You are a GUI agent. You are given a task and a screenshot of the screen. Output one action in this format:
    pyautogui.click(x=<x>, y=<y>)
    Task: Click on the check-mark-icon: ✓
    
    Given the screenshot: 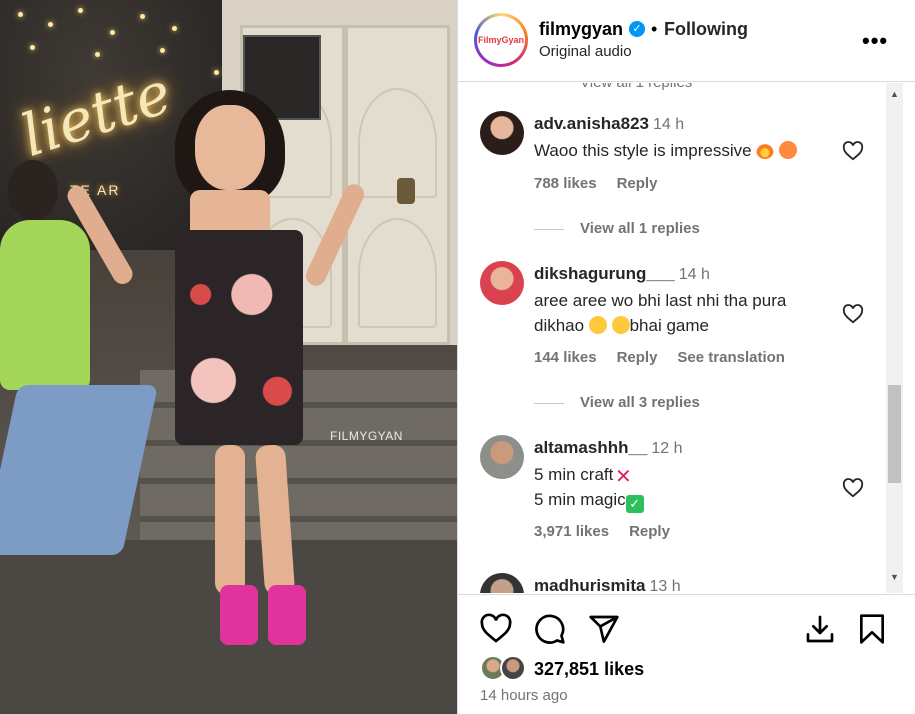 What is the action you would take?
    pyautogui.click(x=634, y=504)
    